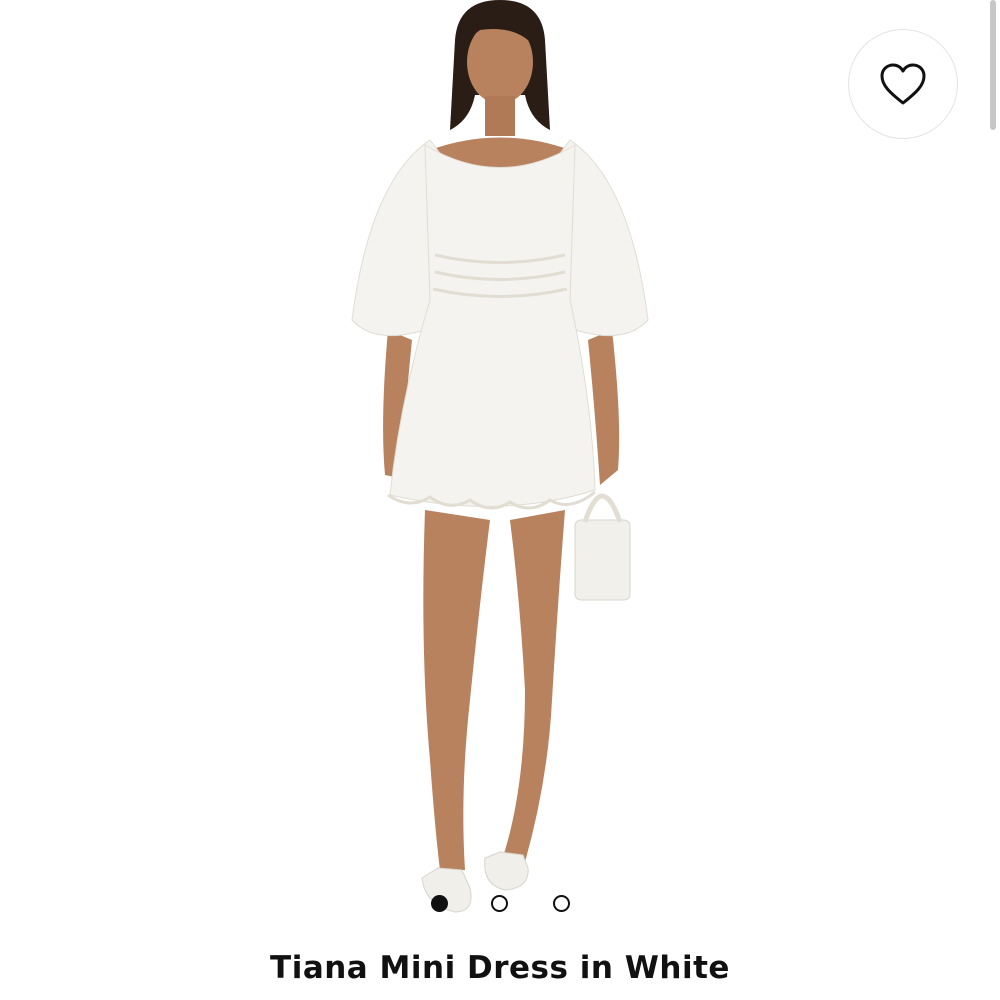 Image resolution: width=1000 pixels, height=1000 pixels. I want to click on scrollbar, so click(993, 65).